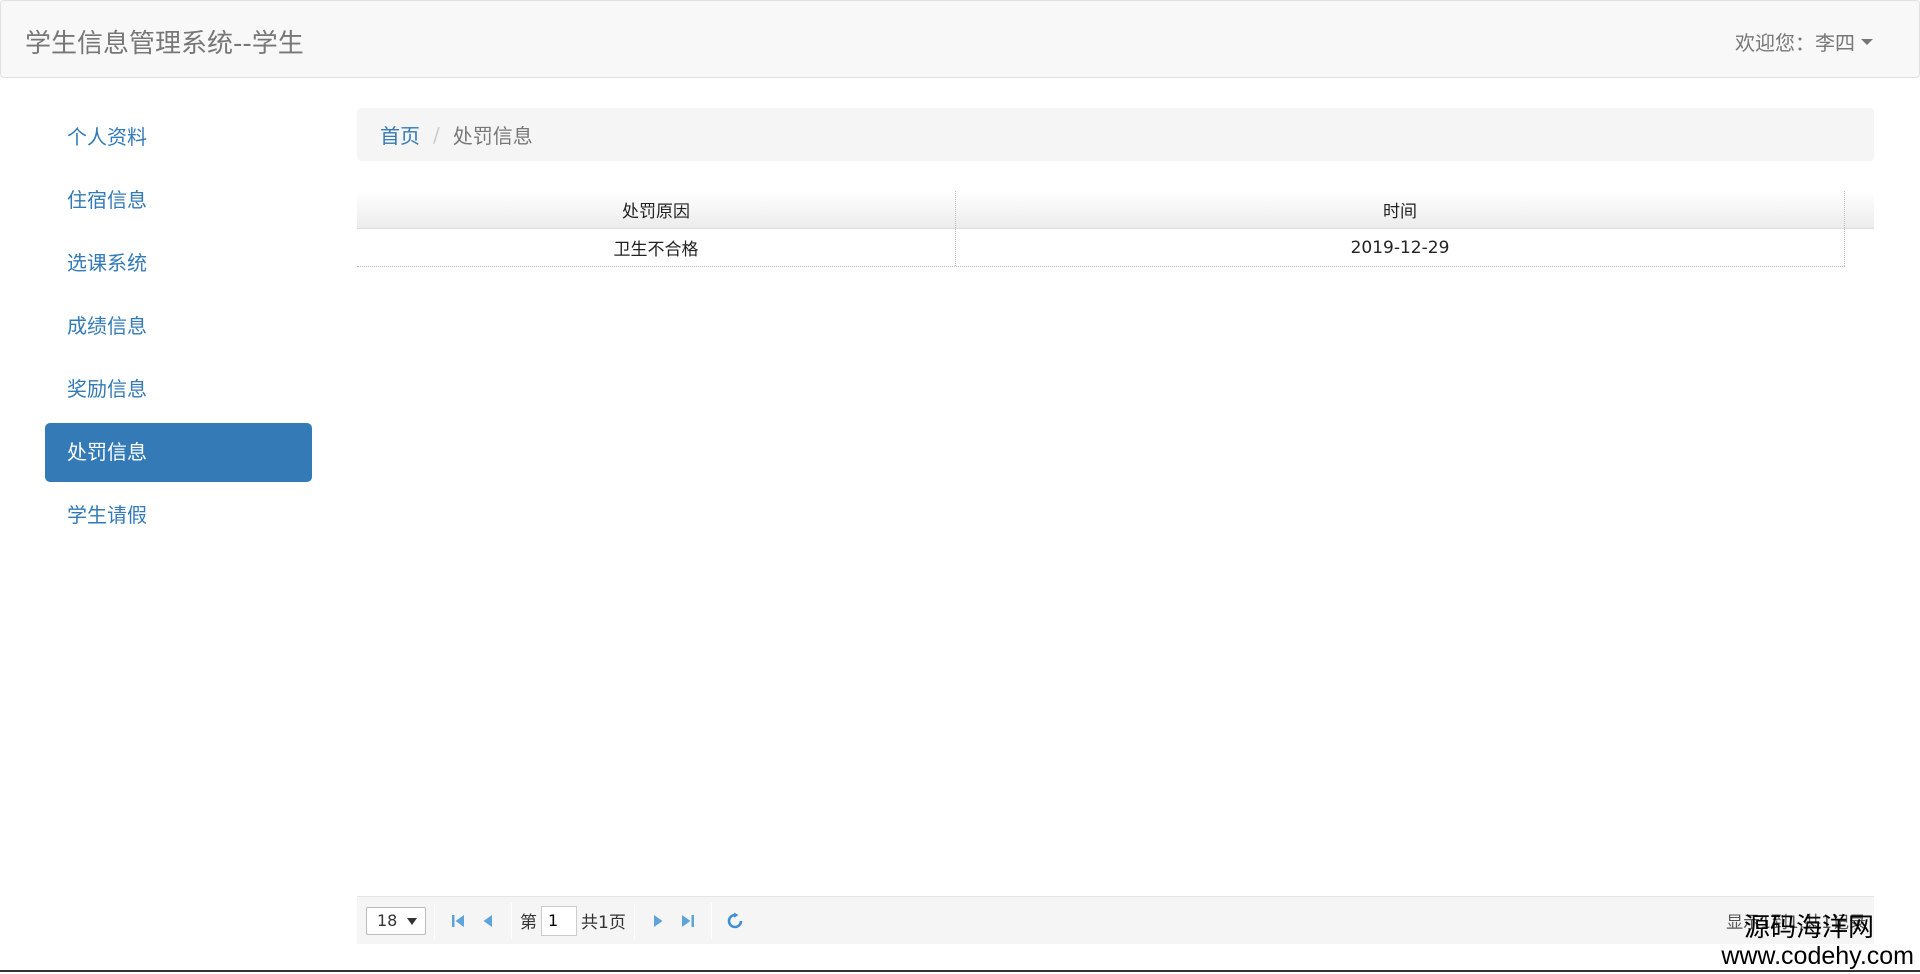 The height and width of the screenshot is (974, 1920). I want to click on page-size-value: 18, so click(387, 920).